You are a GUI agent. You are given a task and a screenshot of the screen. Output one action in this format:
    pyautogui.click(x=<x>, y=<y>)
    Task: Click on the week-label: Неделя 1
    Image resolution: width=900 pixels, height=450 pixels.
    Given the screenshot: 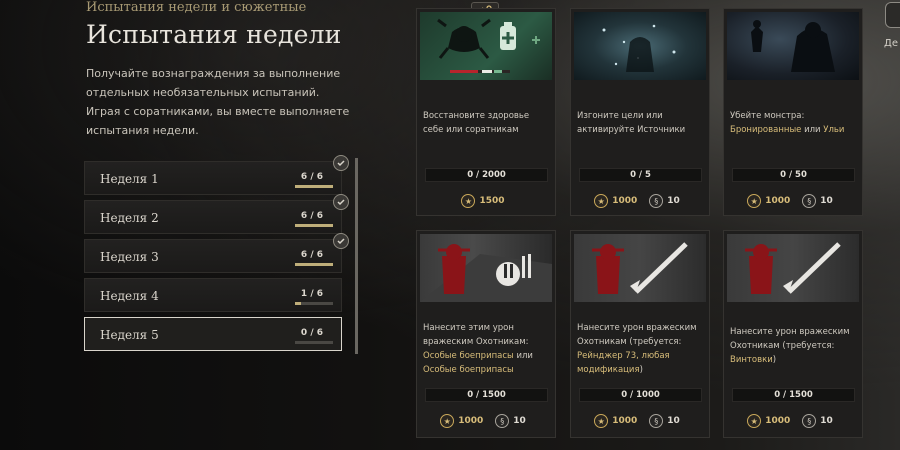 What is the action you would take?
    pyautogui.click(x=129, y=179)
    